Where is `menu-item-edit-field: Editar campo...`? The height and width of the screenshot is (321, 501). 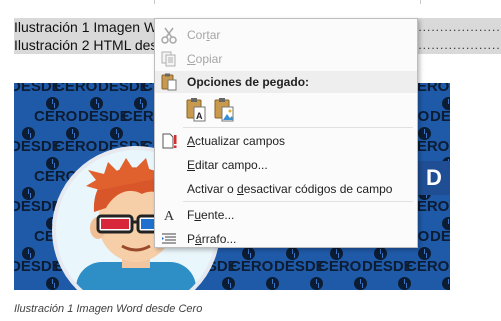 menu-item-edit-field: Editar campo... is located at coordinates (286, 165).